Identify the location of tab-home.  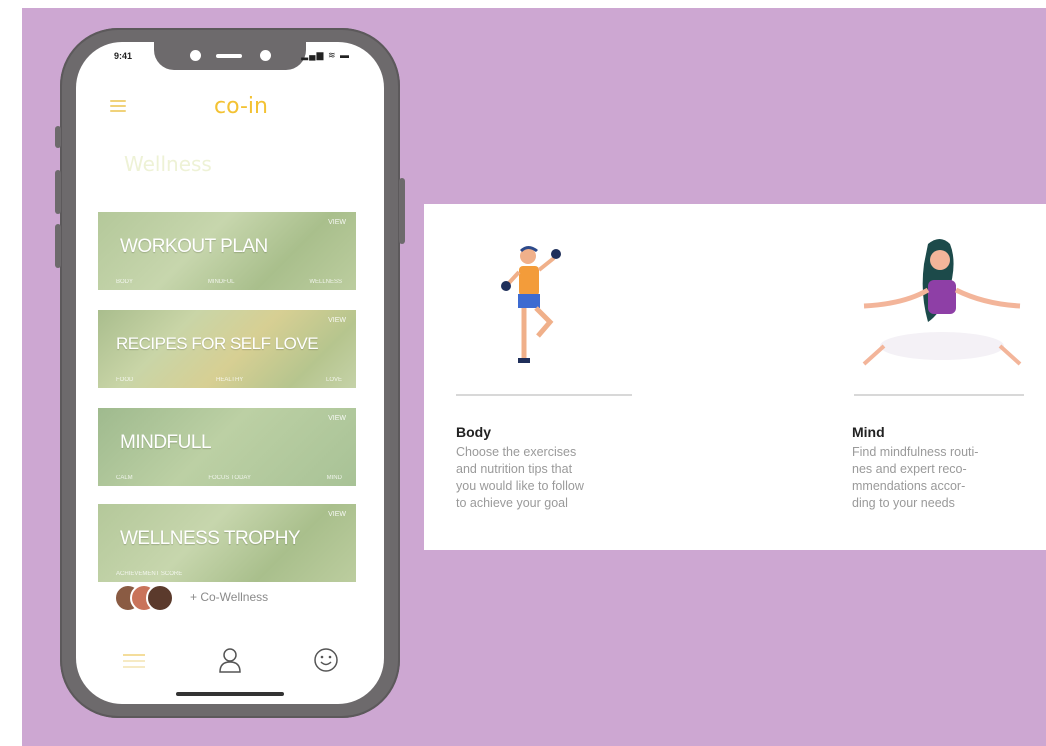
(134, 660).